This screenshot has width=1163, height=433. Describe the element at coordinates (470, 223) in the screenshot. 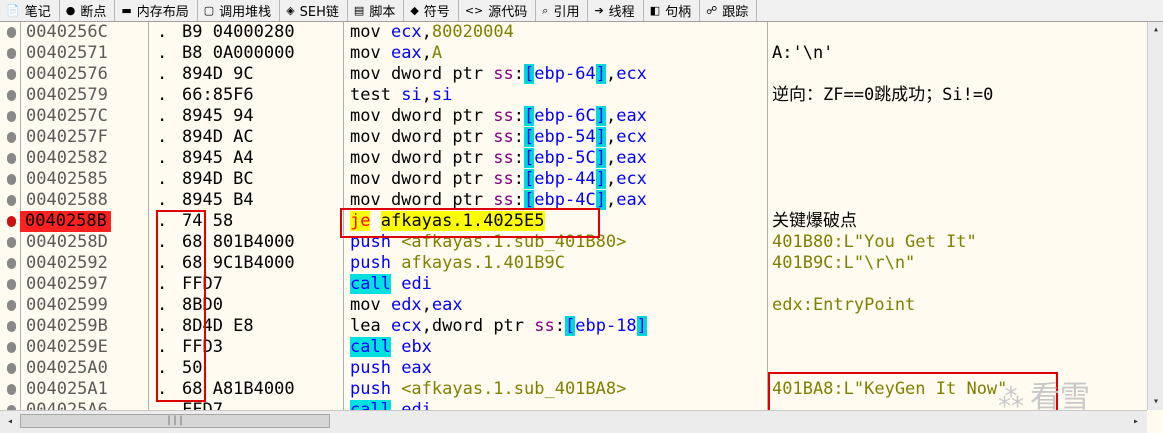

I see `highlight-box-je` at that location.